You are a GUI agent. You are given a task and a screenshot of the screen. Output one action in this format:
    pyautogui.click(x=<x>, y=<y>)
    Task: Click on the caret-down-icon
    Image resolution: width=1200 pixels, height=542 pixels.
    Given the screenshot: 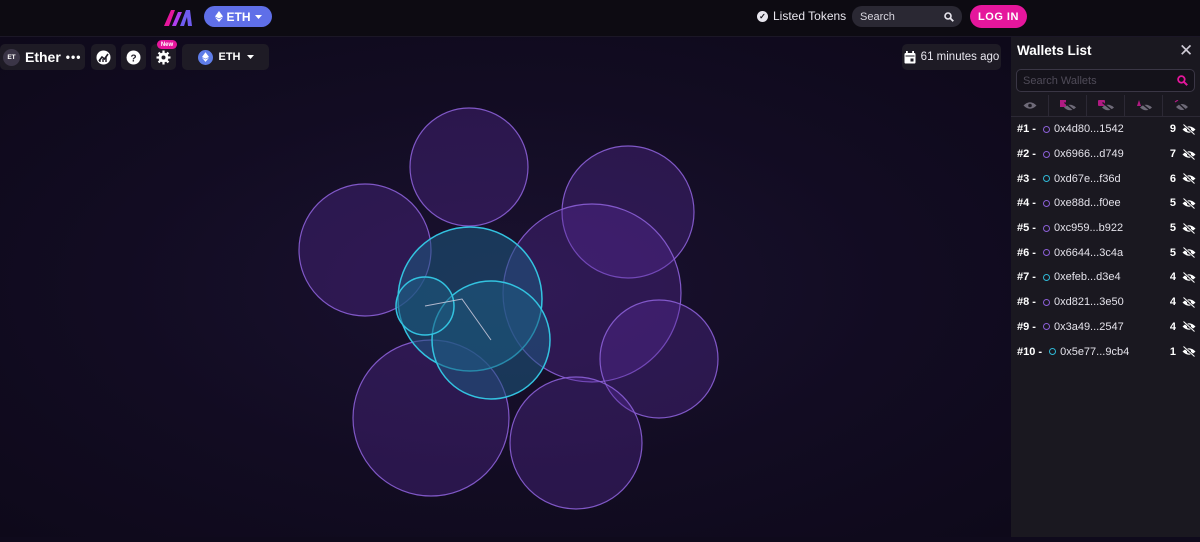 What is the action you would take?
    pyautogui.click(x=250, y=57)
    